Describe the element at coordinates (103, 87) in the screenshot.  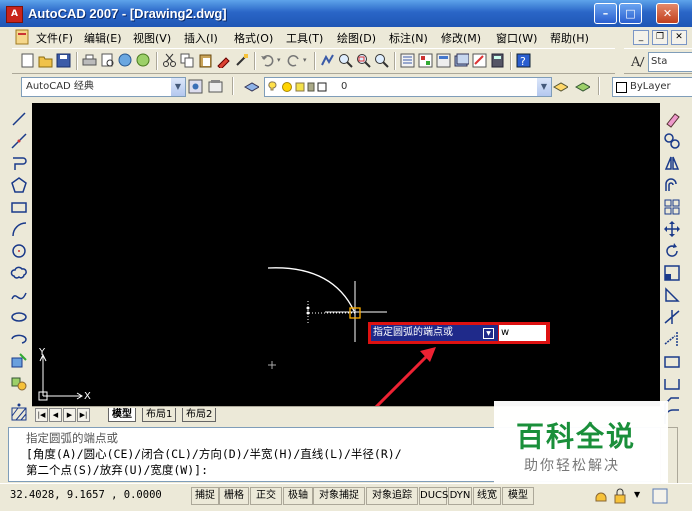
I see `workspace-combo: AutoCAD 经典 ▼` at that location.